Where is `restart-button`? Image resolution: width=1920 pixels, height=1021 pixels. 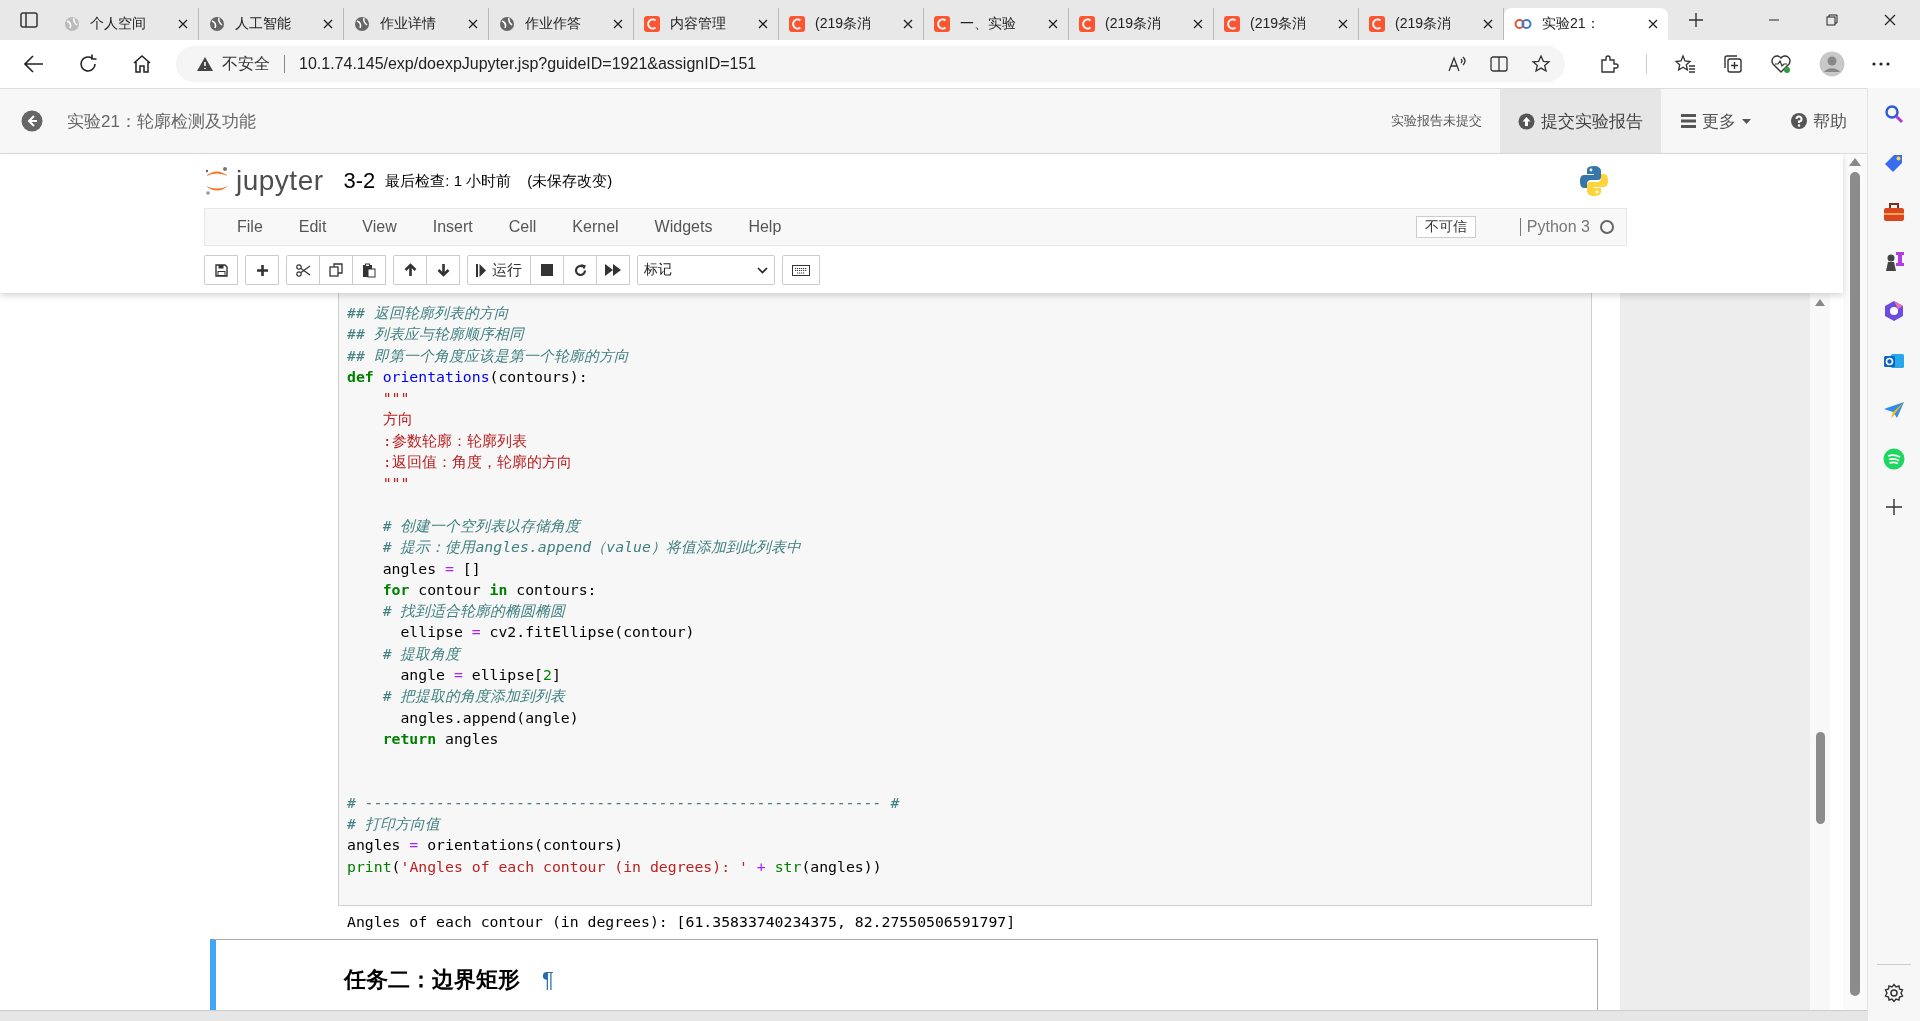
restart-button is located at coordinates (580, 270).